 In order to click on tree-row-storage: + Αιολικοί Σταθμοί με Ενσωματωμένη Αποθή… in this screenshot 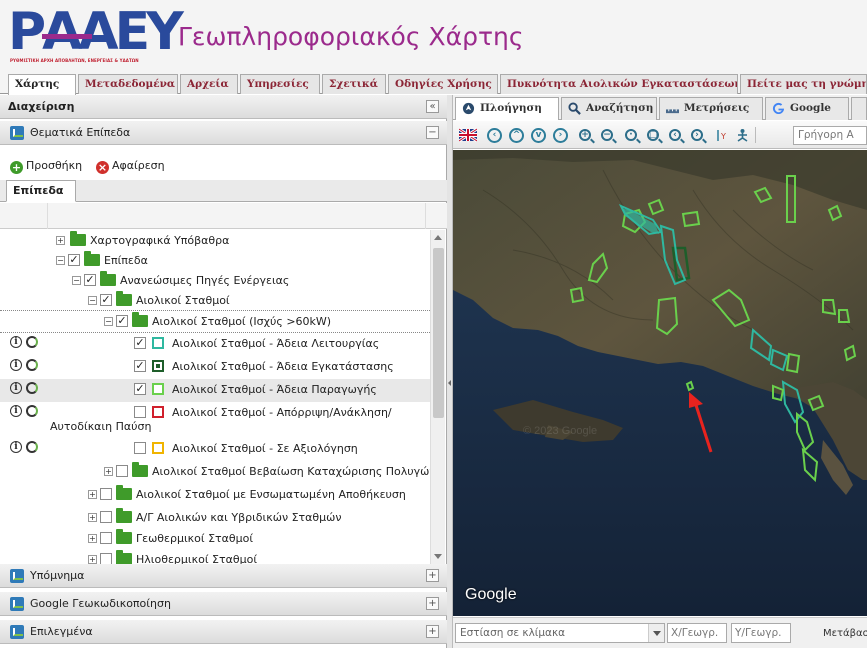, I will do `click(215, 495)`.